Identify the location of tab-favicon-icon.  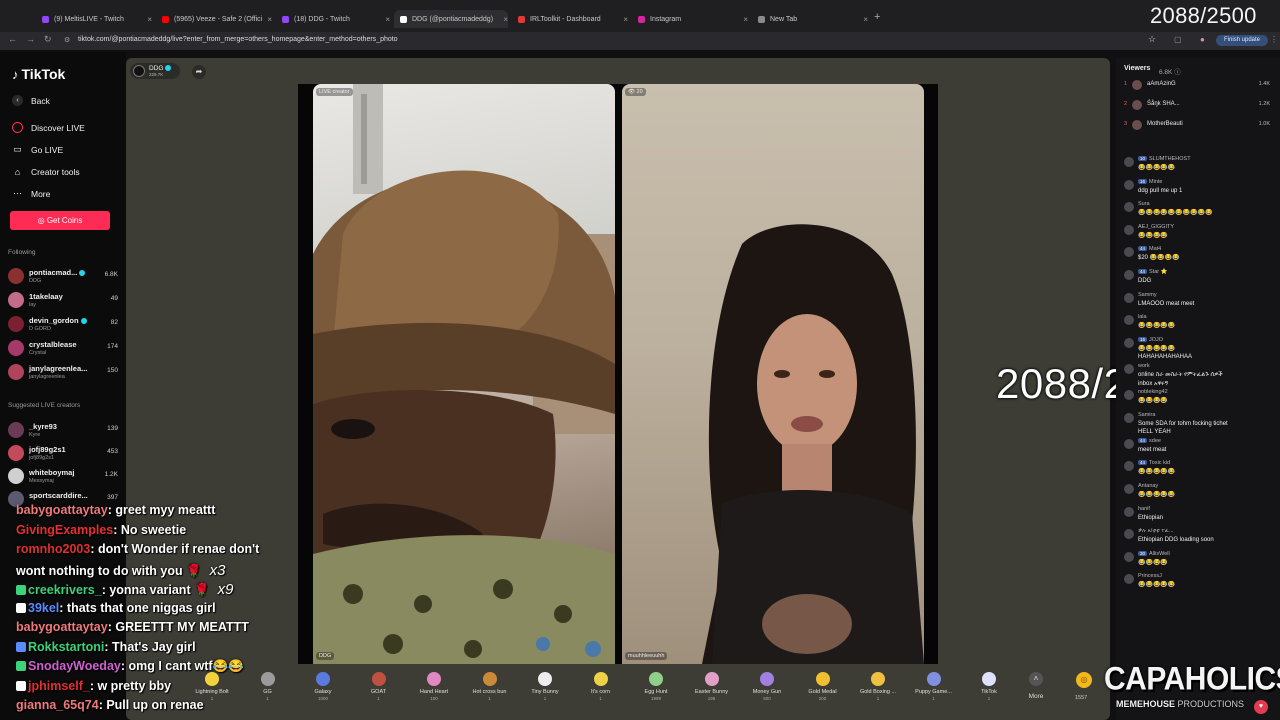
(403, 19).